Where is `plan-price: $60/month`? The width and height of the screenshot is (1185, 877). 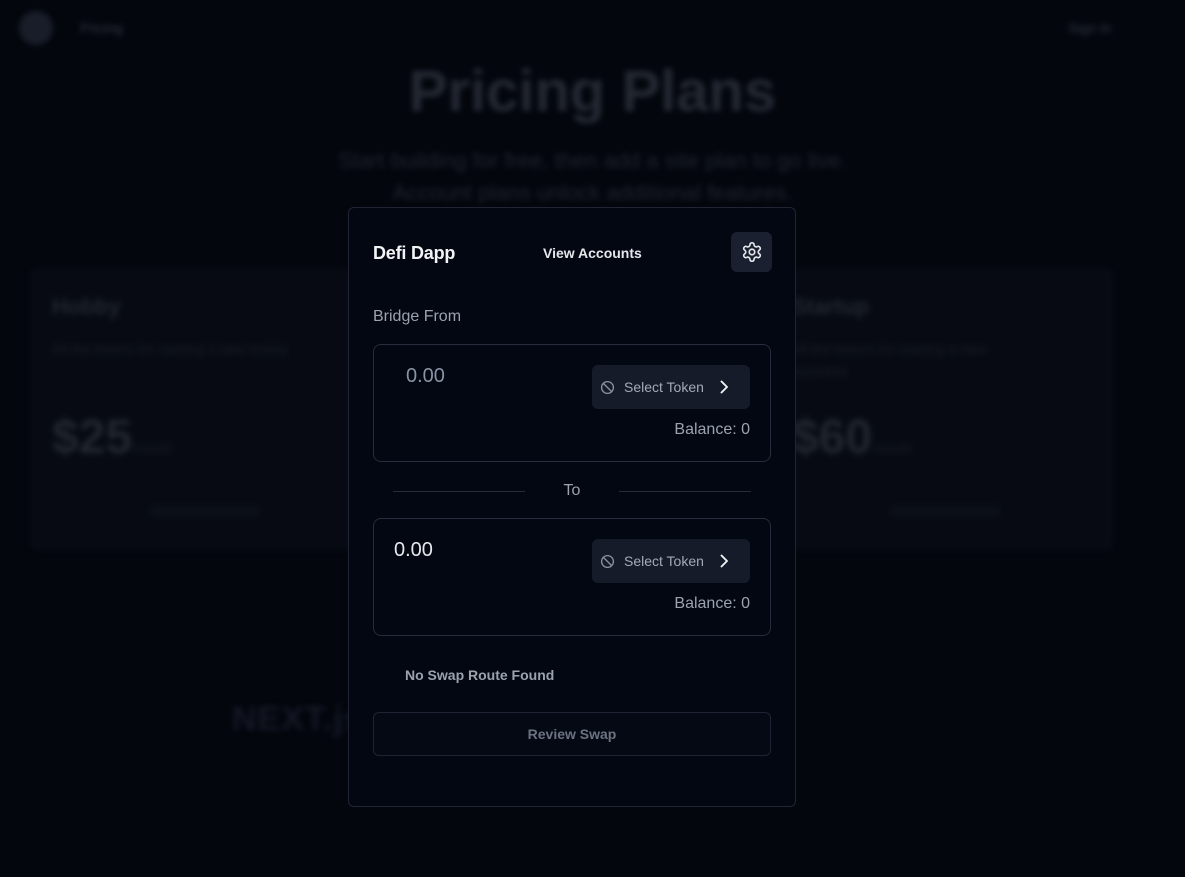 plan-price: $60/month is located at coordinates (852, 437).